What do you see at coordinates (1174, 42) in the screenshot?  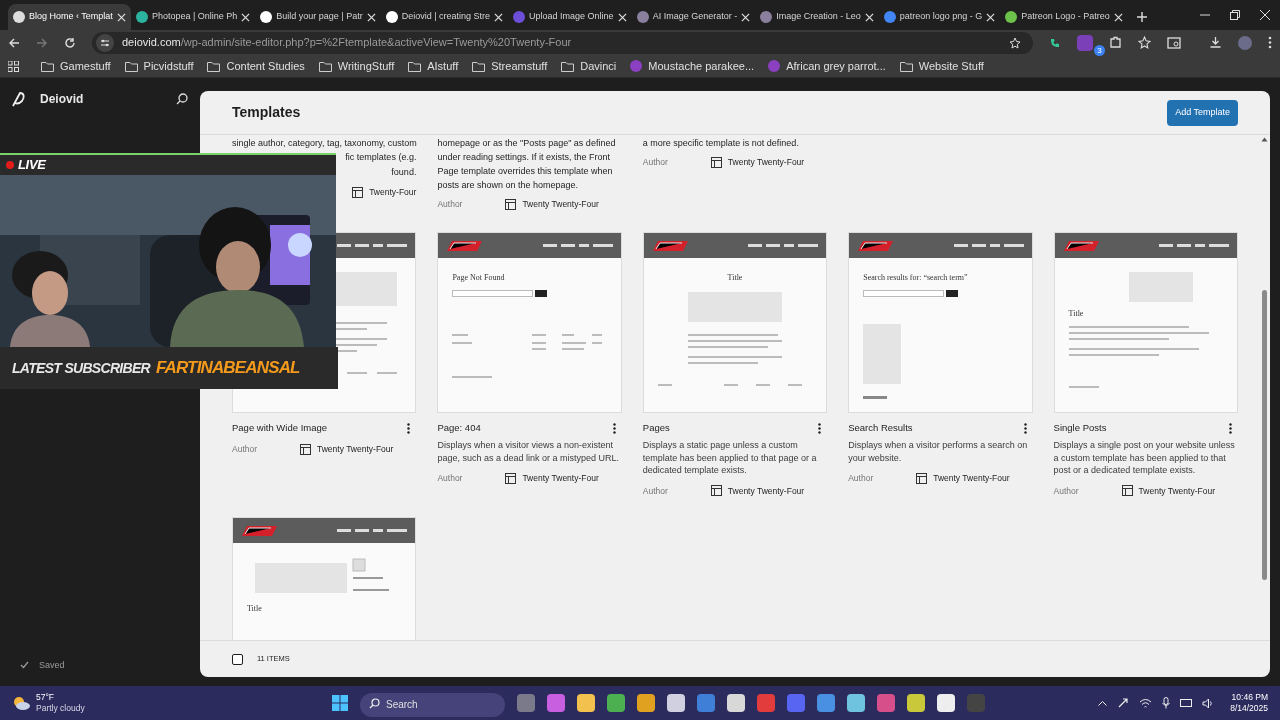 I see `search-tab-icon` at bounding box center [1174, 42].